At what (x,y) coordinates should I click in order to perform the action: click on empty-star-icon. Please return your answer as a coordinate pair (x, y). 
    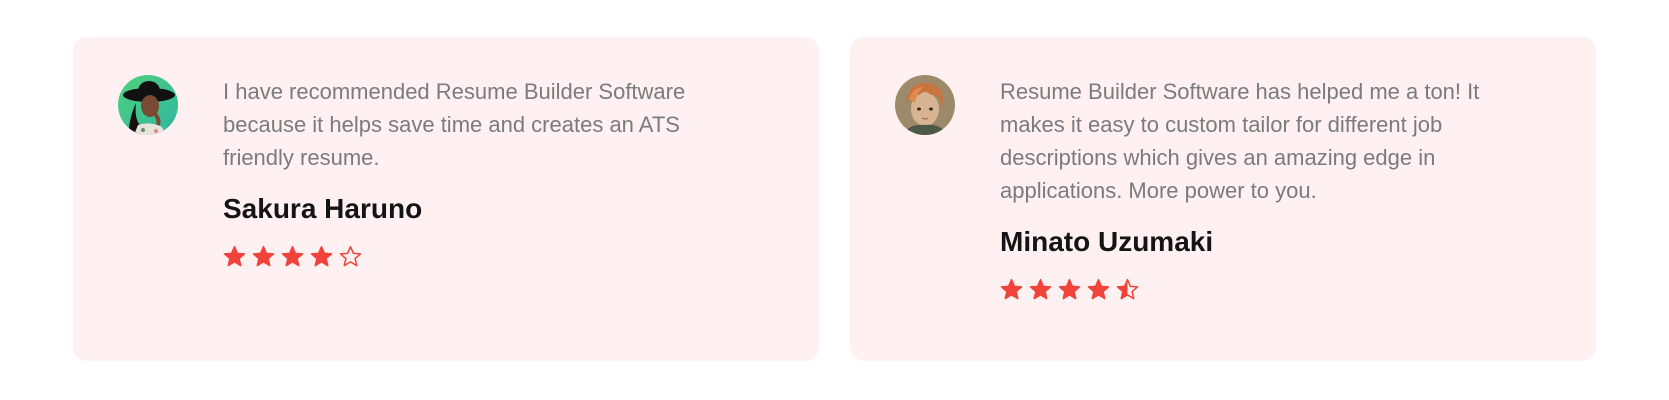
    Looking at the image, I should click on (350, 256).